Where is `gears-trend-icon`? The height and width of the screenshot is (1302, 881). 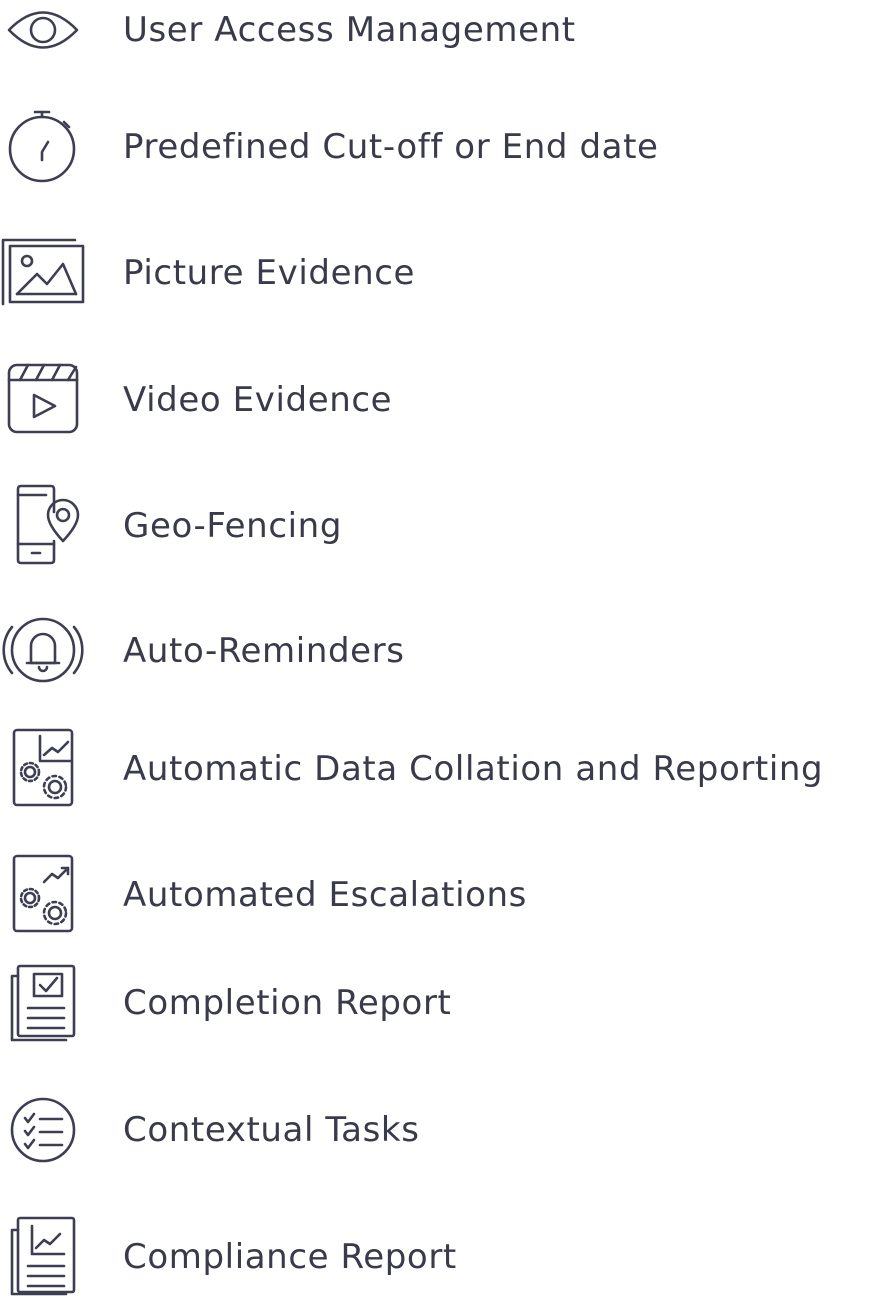 gears-trend-icon is located at coordinates (45, 895).